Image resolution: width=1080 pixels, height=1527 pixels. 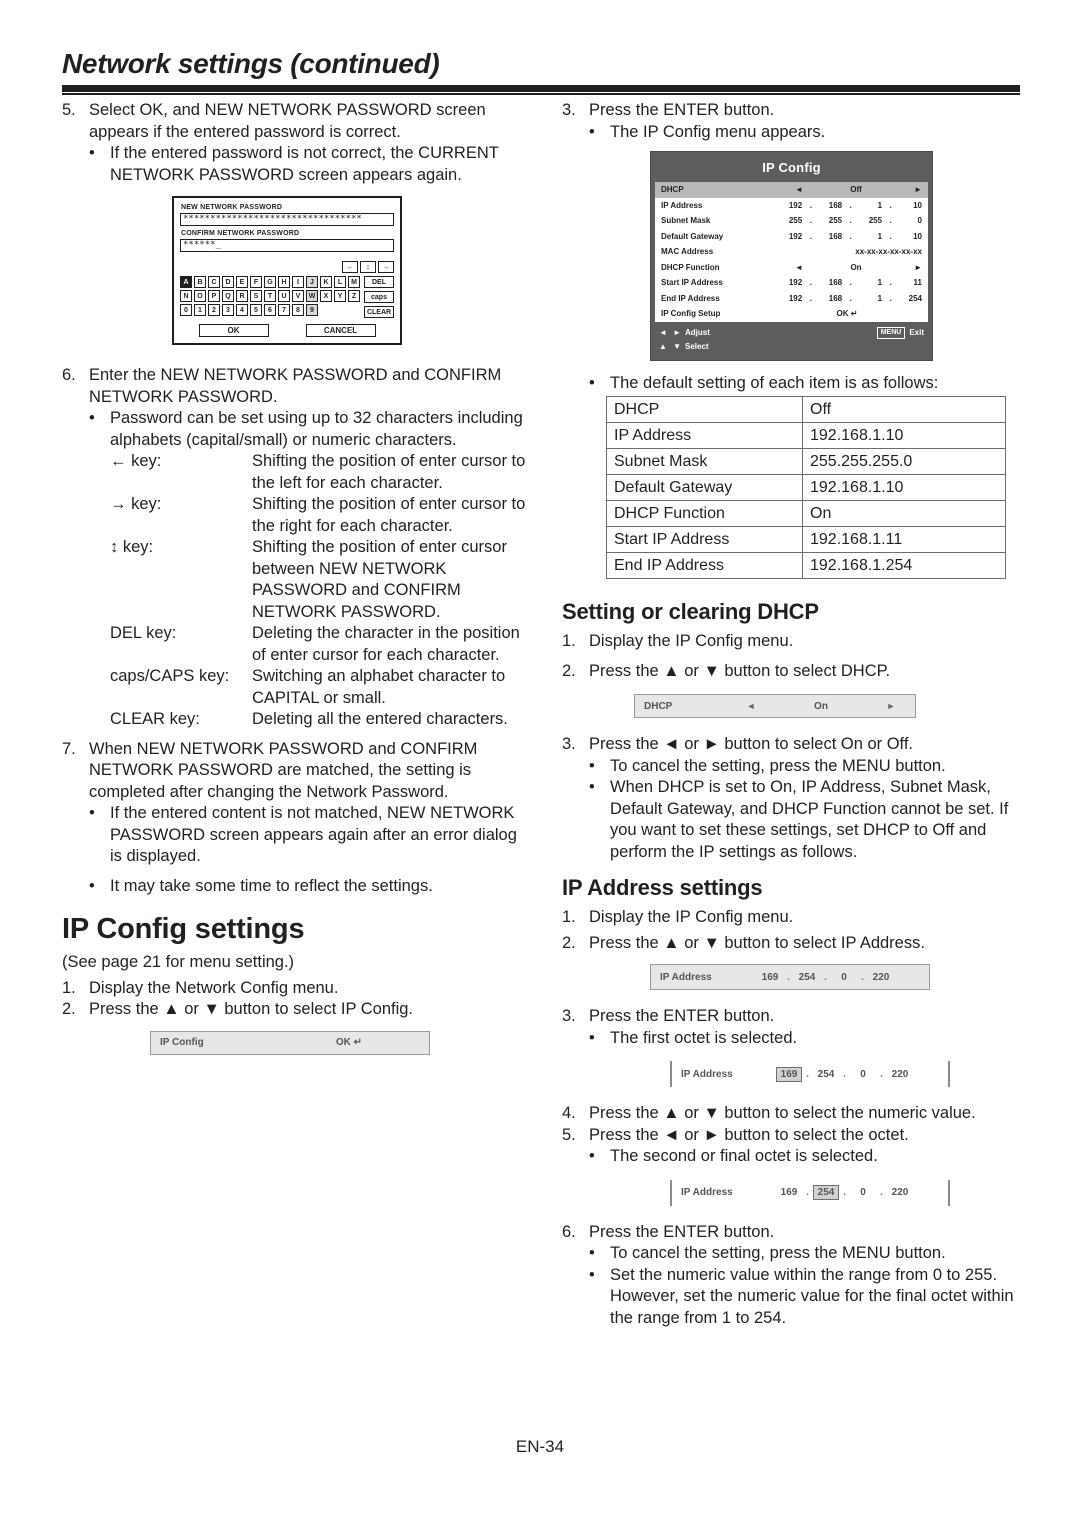 I want to click on key-P: P, so click(x=214, y=296).